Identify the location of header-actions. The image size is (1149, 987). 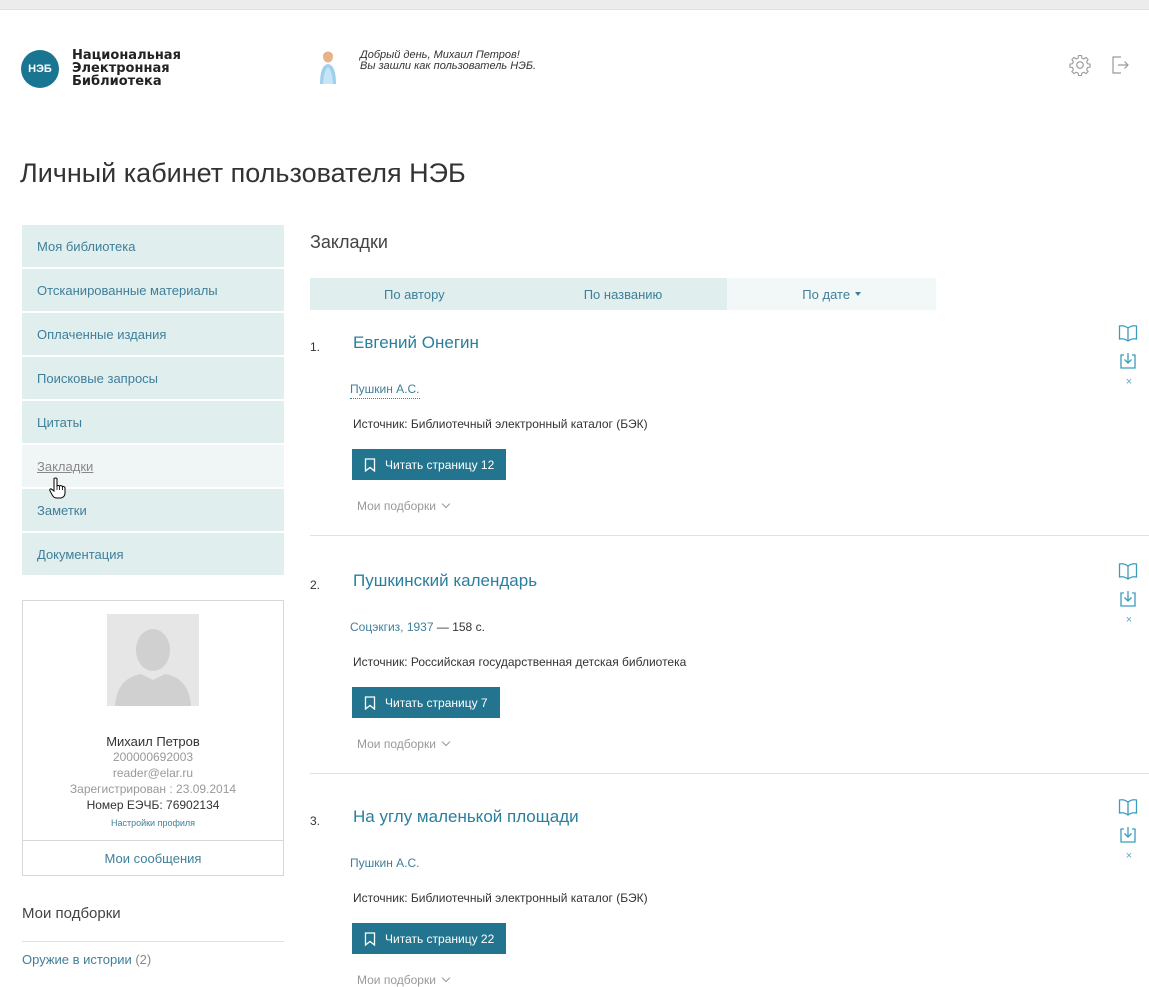
(1100, 65).